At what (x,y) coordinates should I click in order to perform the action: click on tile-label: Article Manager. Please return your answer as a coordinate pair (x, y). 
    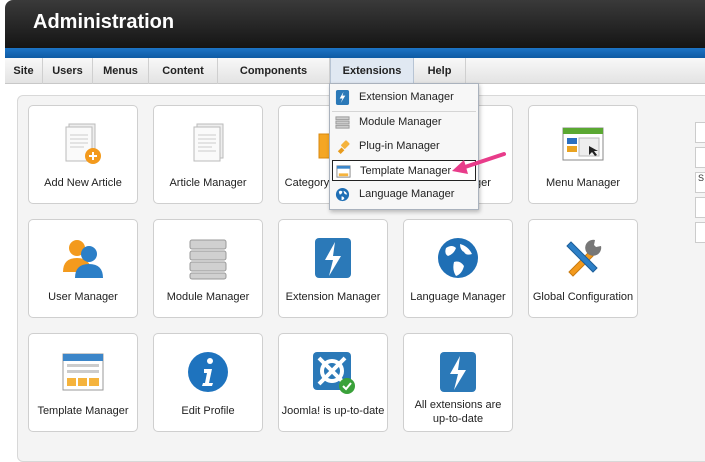
    Looking at the image, I should click on (208, 183).